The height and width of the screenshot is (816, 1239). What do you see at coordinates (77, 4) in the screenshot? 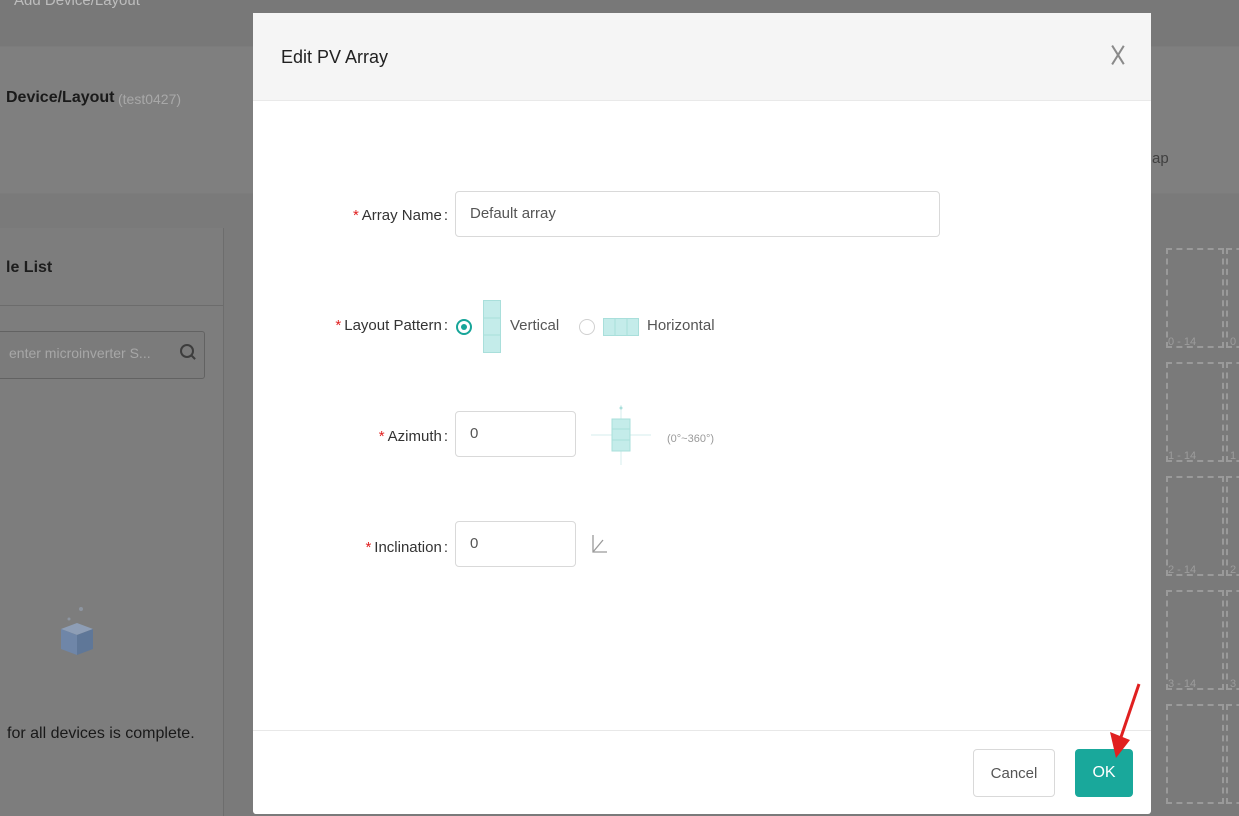
I see `breadcrumb: Add Device/Layout` at bounding box center [77, 4].